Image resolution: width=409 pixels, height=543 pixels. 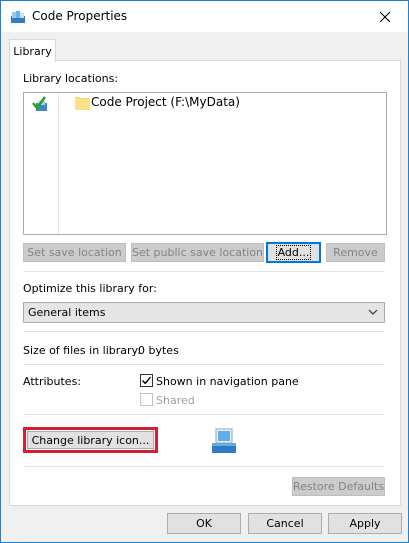 What do you see at coordinates (165, 102) in the screenshot?
I see `library-location-name: Code Project (F:\MyData)` at bounding box center [165, 102].